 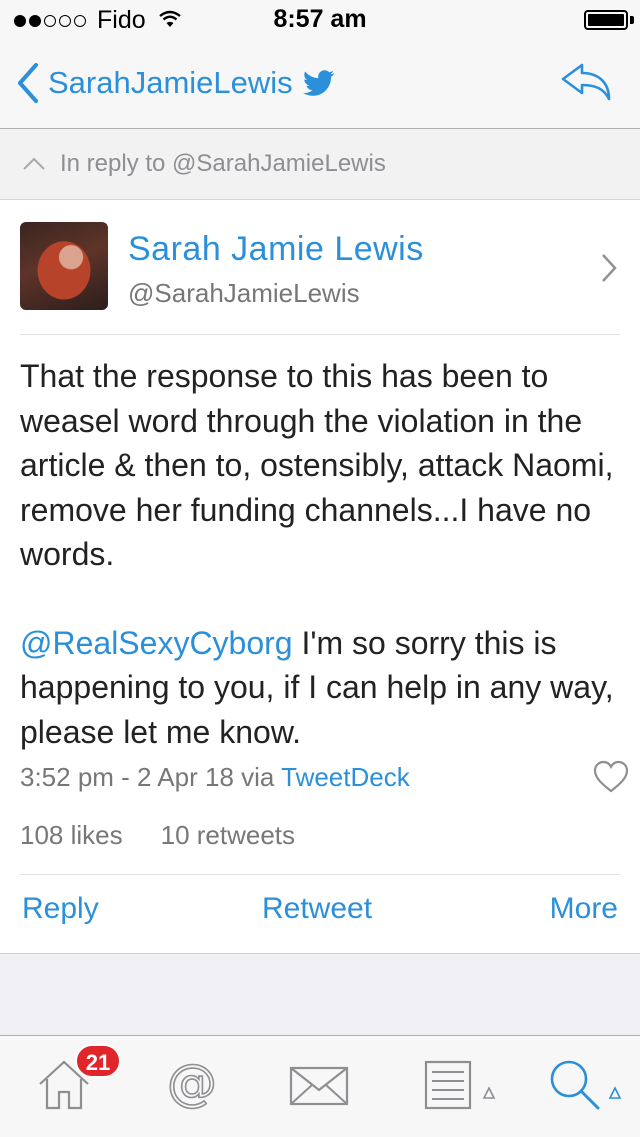 What do you see at coordinates (28, 83) in the screenshot?
I see `chevron-left-icon` at bounding box center [28, 83].